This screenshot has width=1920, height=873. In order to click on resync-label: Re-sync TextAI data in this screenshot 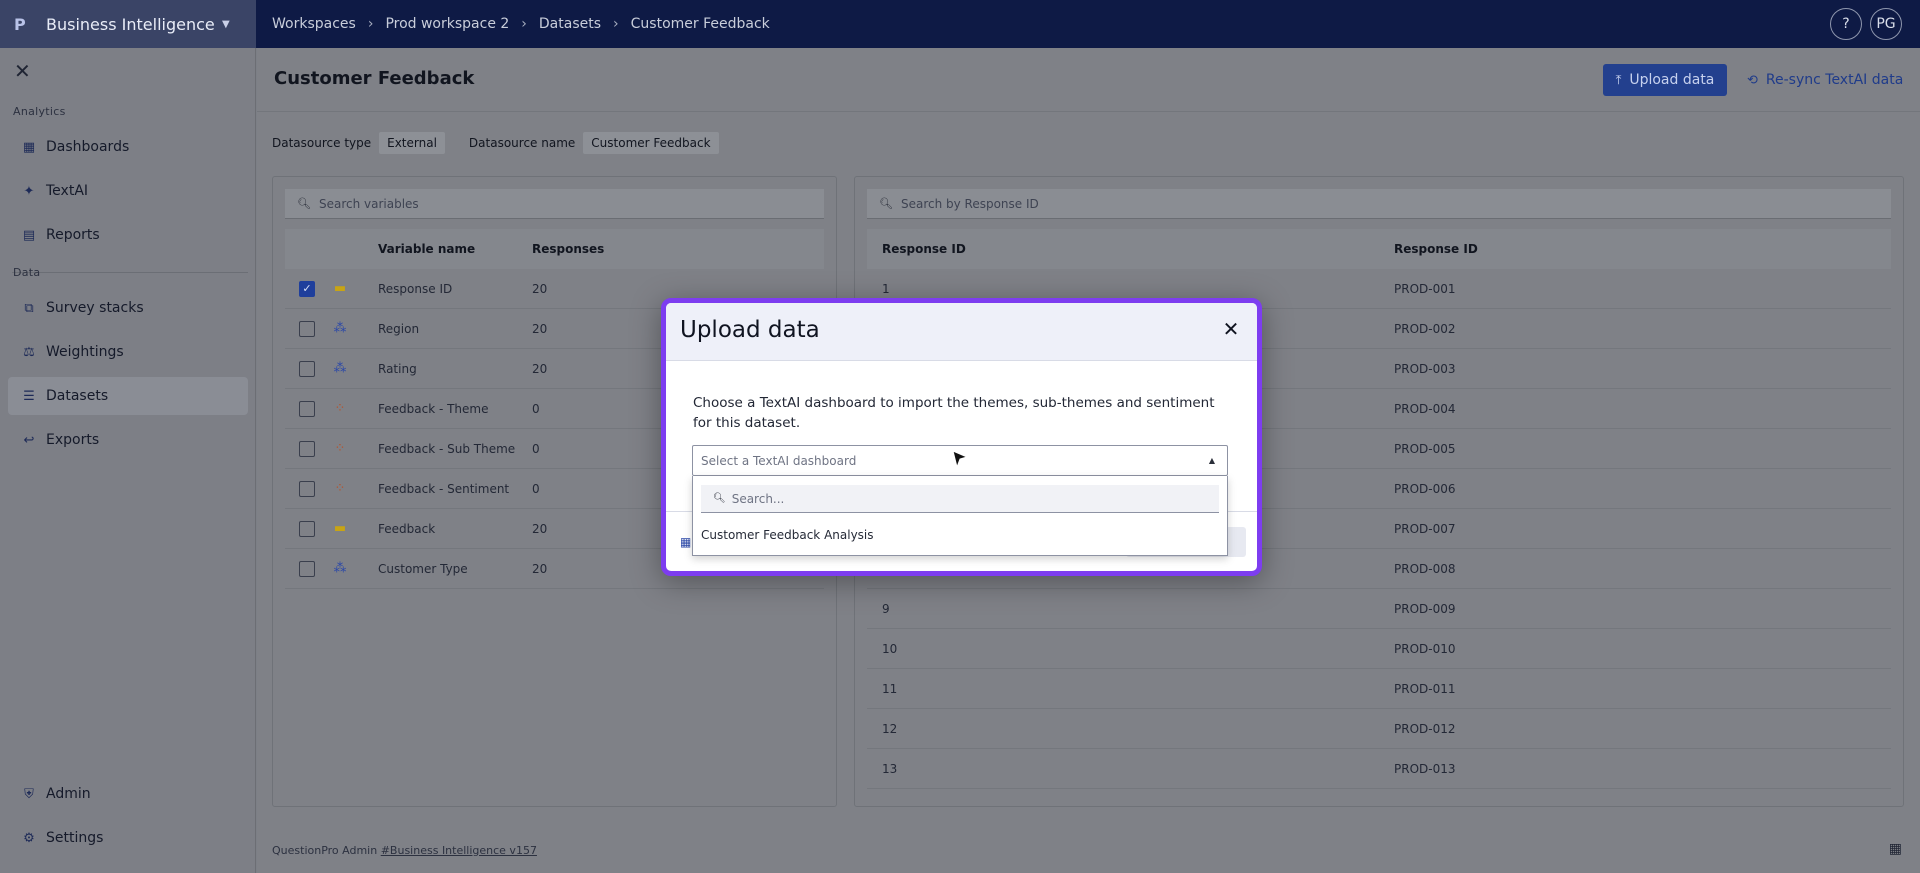, I will do `click(1834, 80)`.